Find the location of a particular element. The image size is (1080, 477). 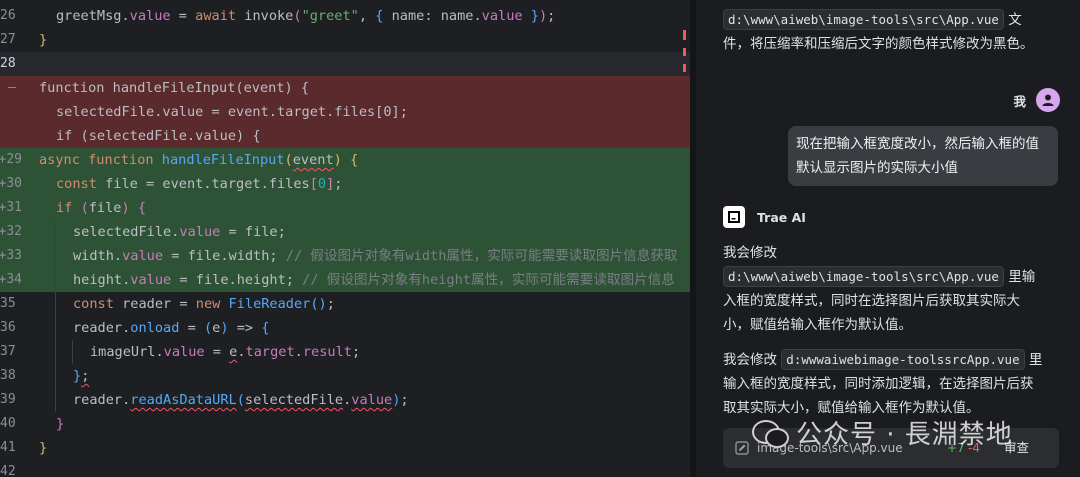

code-text: async function handleFileInput(event) { is located at coordinates (198, 160).